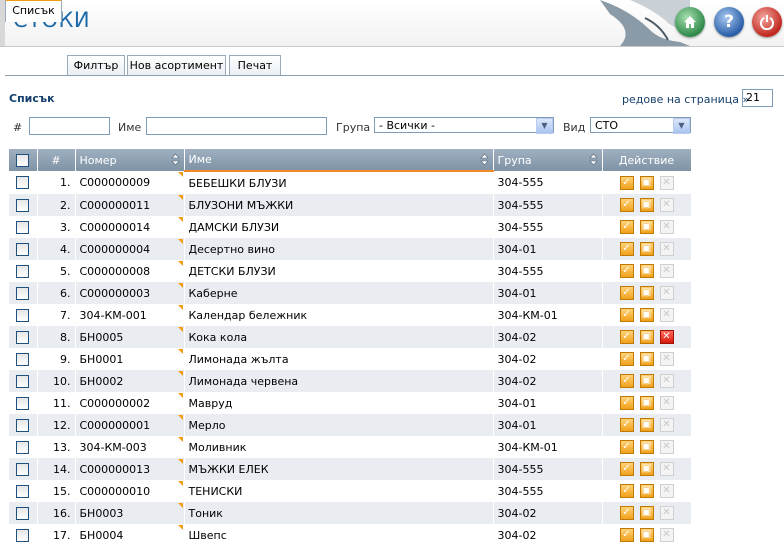 The height and width of the screenshot is (560, 784). What do you see at coordinates (130, 403) in the screenshot?
I see `row-code: C000000002` at bounding box center [130, 403].